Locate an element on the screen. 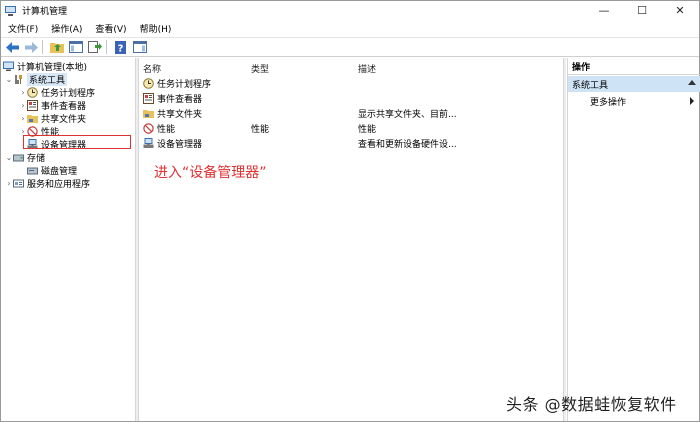 The image size is (700, 422). maximize-button: ☐ is located at coordinates (642, 10).